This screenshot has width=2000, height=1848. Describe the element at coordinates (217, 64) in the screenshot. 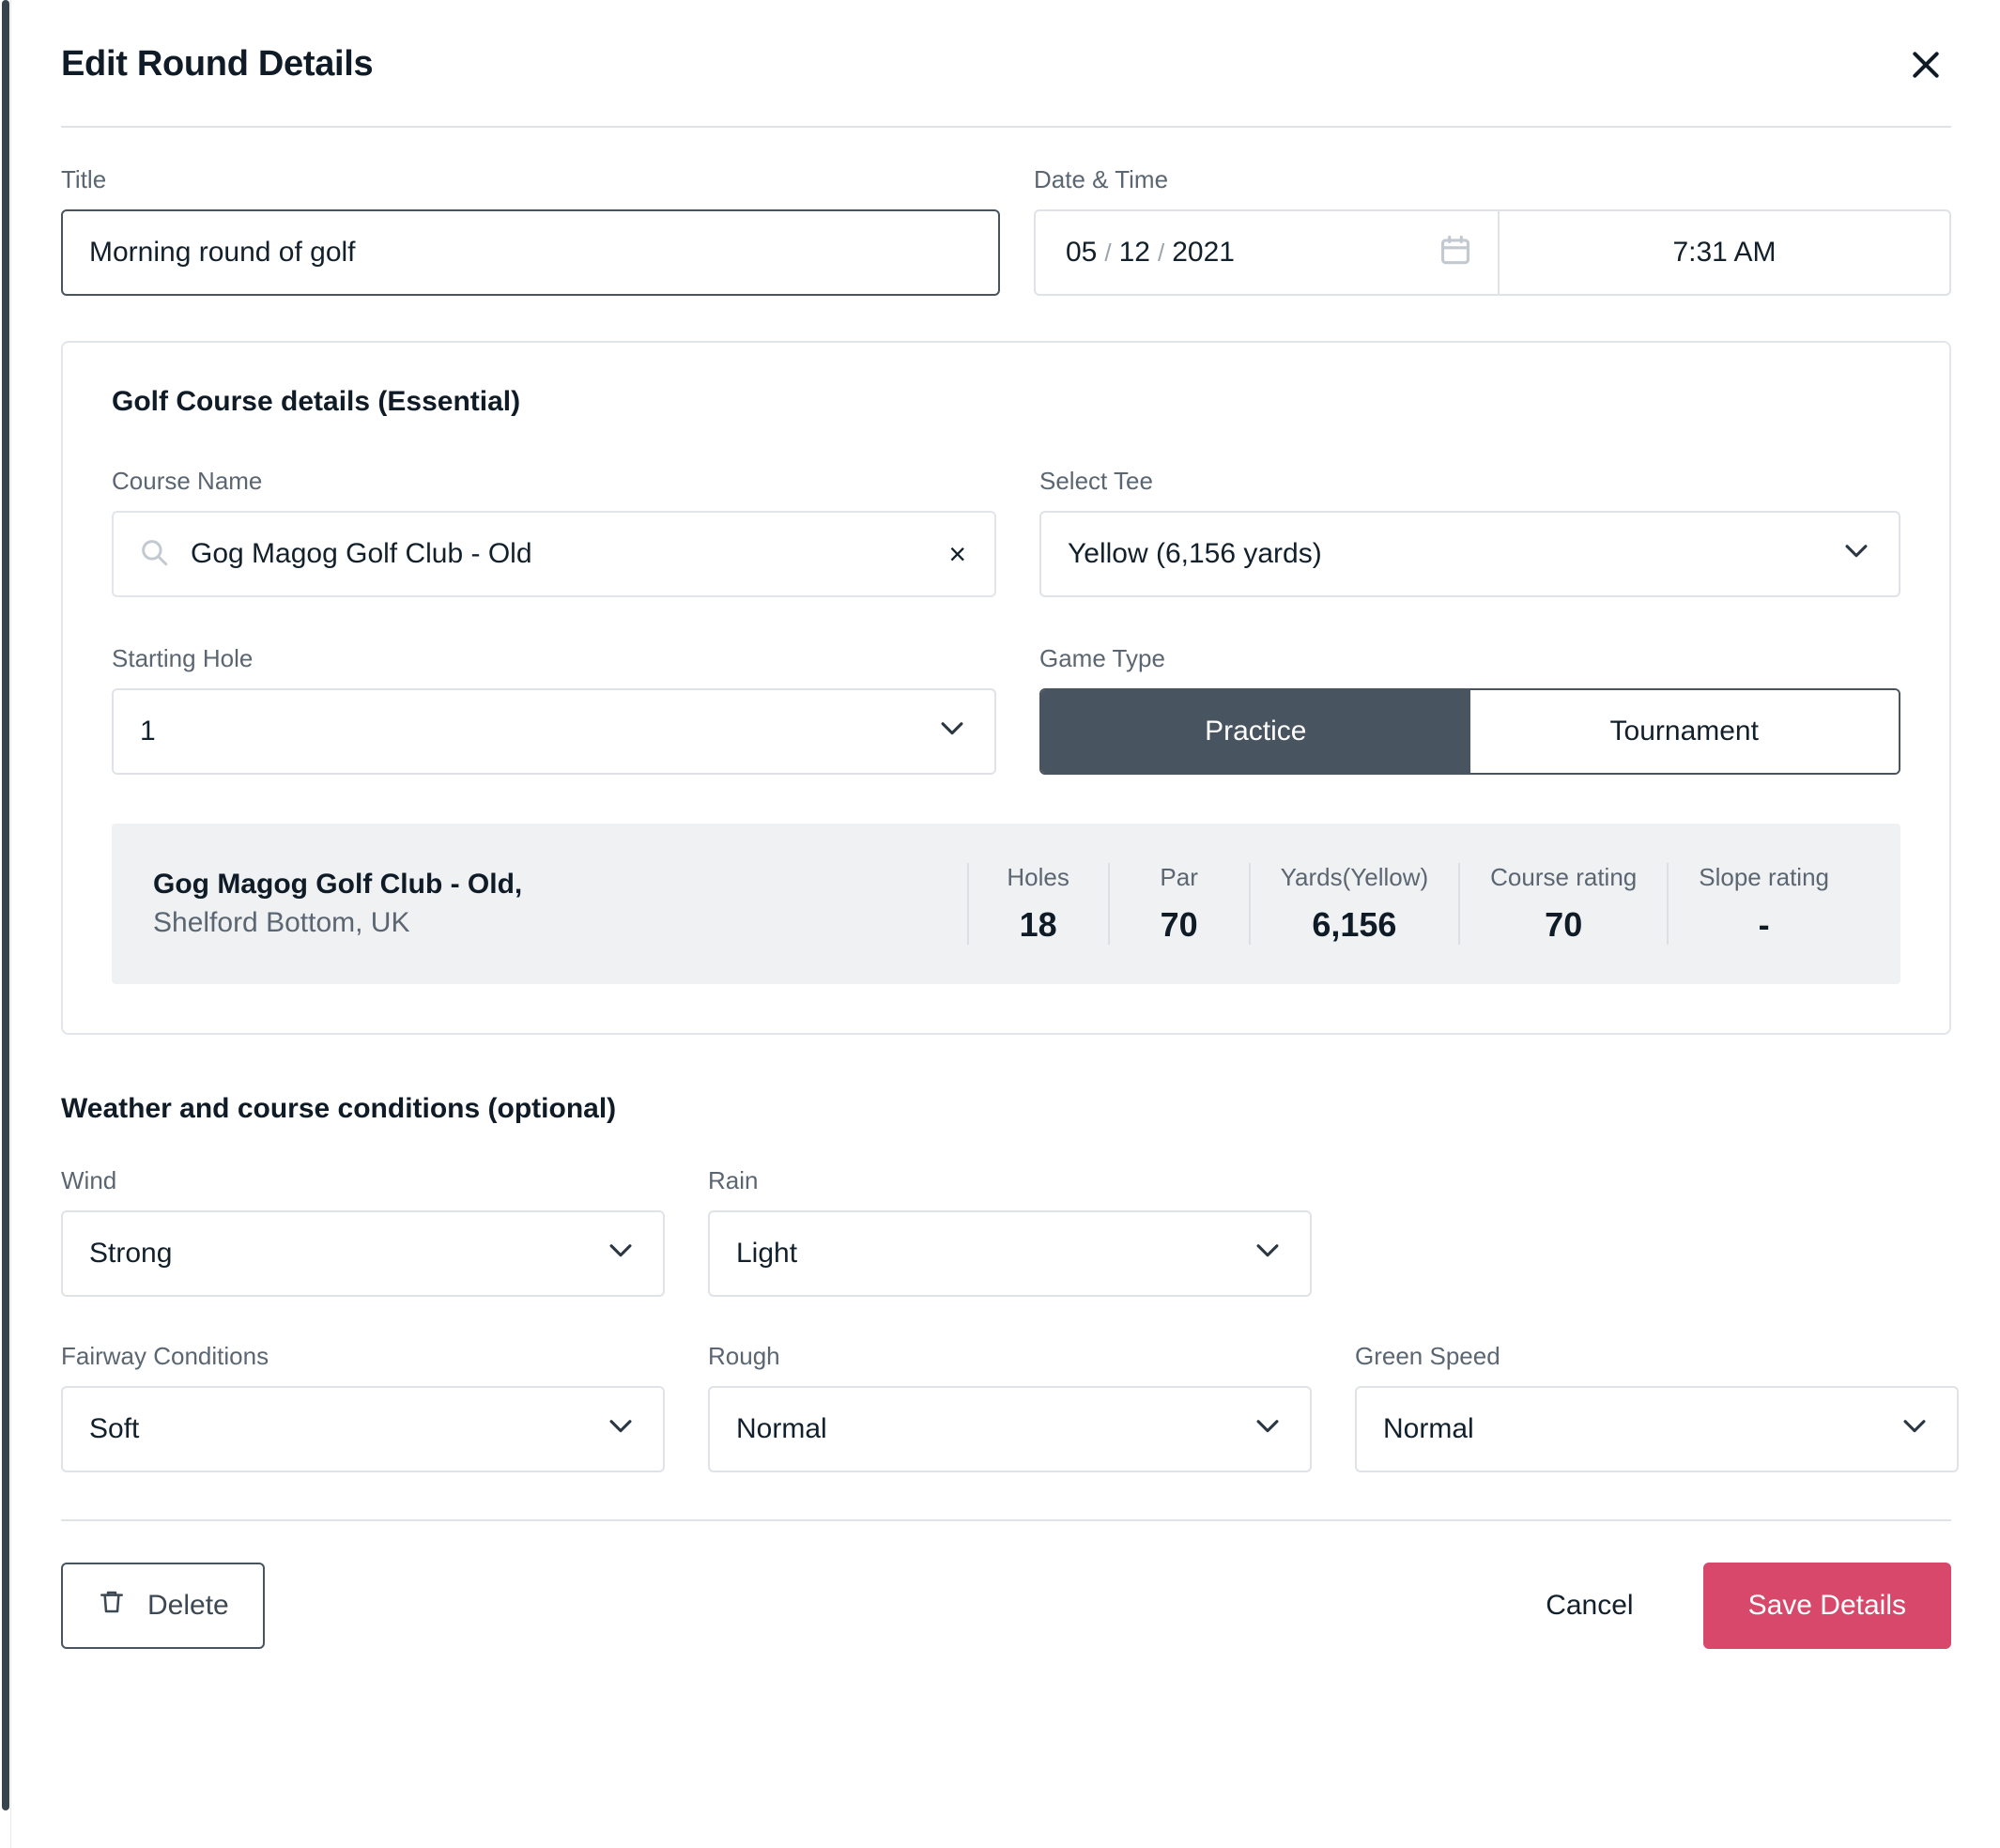

I see `page-title: Edit Round Details` at that location.